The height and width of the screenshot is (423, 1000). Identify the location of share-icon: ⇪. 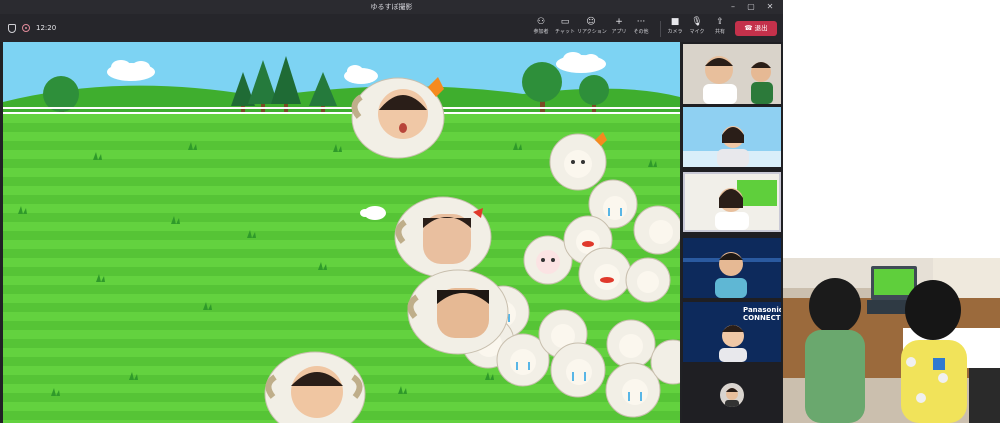
(720, 22).